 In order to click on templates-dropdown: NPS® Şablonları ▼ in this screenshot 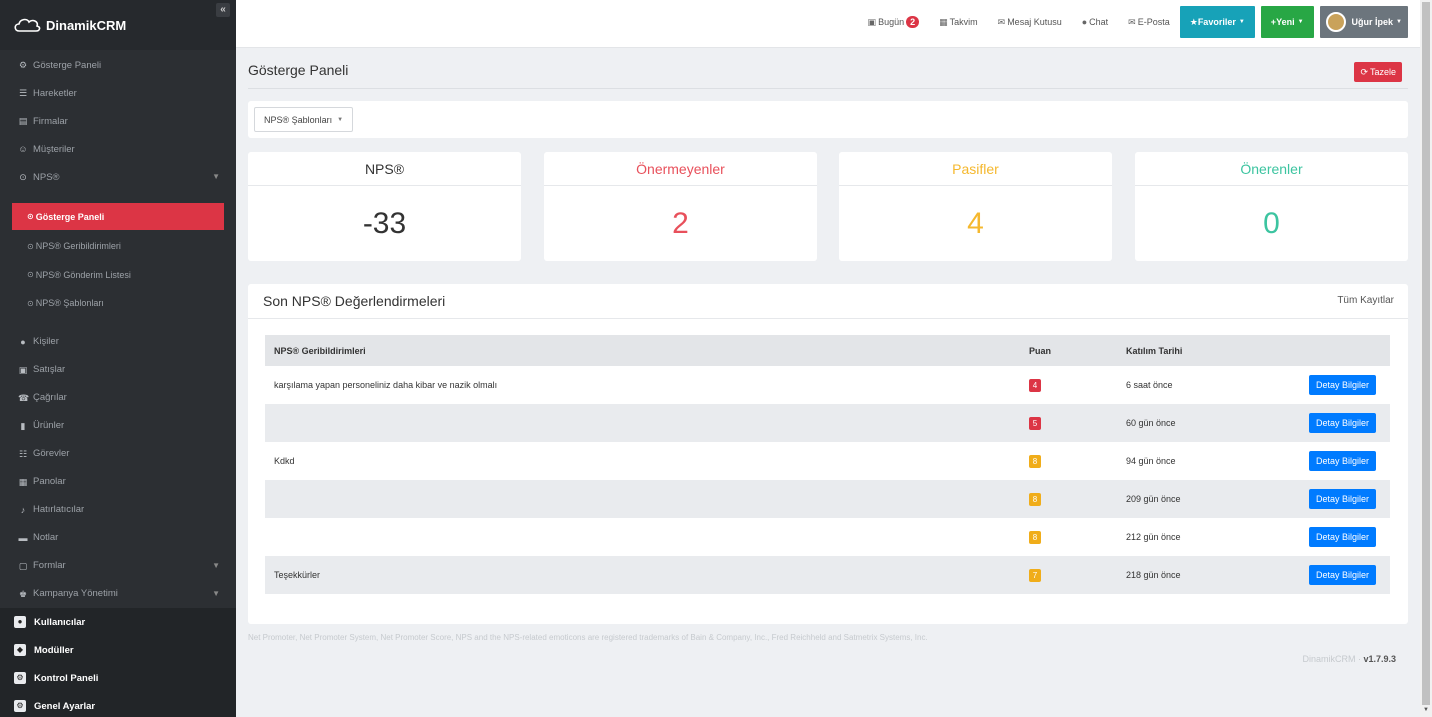, I will do `click(304, 119)`.